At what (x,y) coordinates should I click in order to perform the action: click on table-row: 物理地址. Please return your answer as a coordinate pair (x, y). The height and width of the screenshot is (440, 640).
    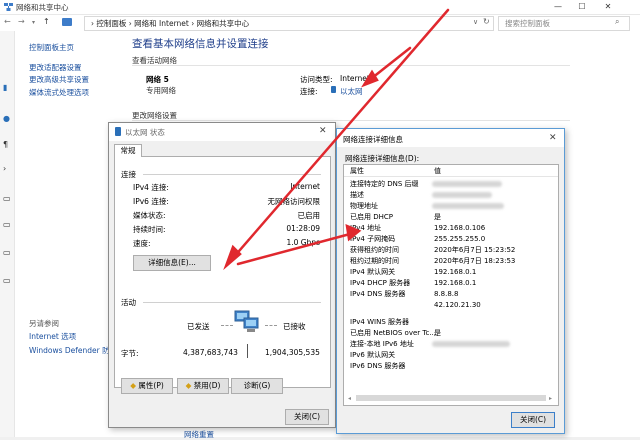
    Looking at the image, I should click on (451, 206).